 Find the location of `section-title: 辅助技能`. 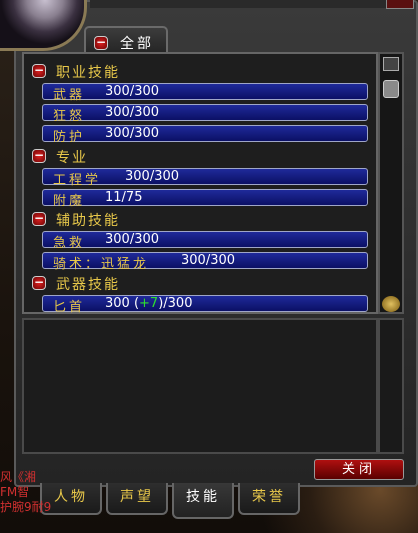

section-title: 辅助技能 is located at coordinates (88, 221).